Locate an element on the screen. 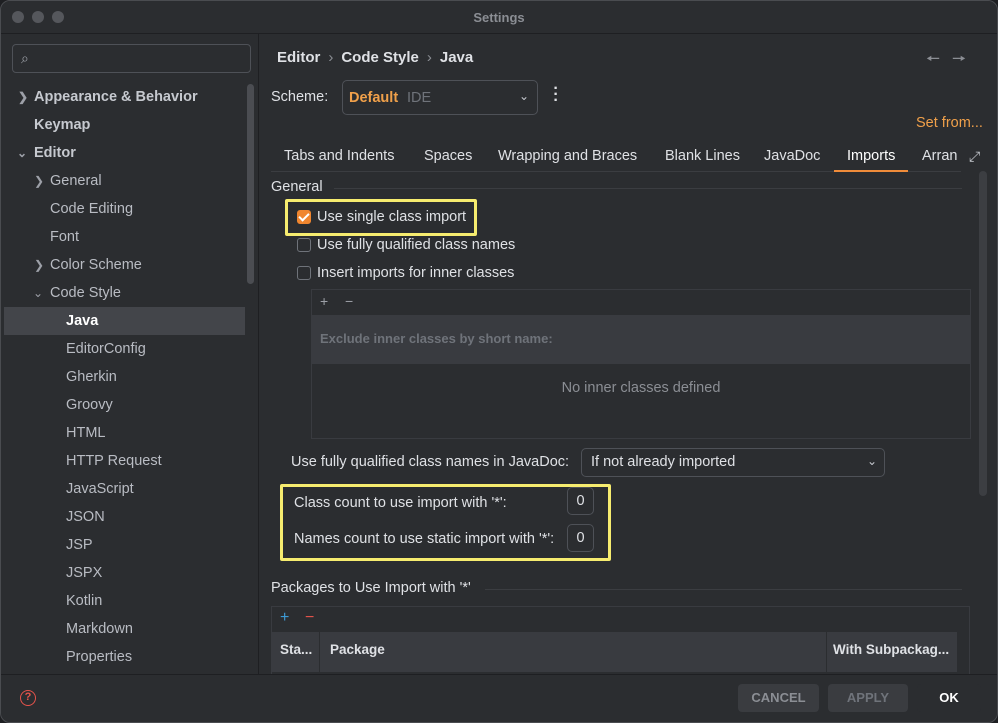 Image resolution: width=998 pixels, height=723 pixels. tree-item-kotlin: Kotlin is located at coordinates (124, 601).